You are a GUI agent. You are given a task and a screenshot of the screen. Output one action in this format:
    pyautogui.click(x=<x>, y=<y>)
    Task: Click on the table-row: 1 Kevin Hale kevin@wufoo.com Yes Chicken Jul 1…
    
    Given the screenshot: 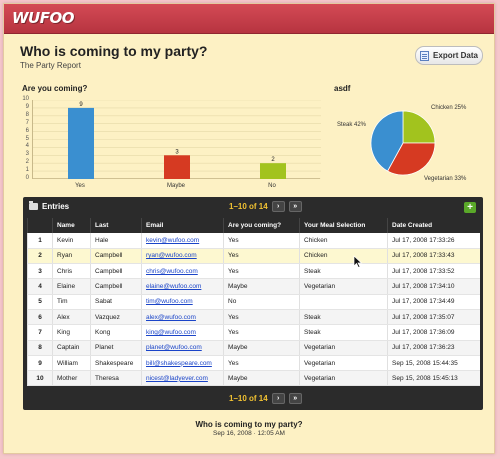 What is the action you would take?
    pyautogui.click(x=253, y=241)
    